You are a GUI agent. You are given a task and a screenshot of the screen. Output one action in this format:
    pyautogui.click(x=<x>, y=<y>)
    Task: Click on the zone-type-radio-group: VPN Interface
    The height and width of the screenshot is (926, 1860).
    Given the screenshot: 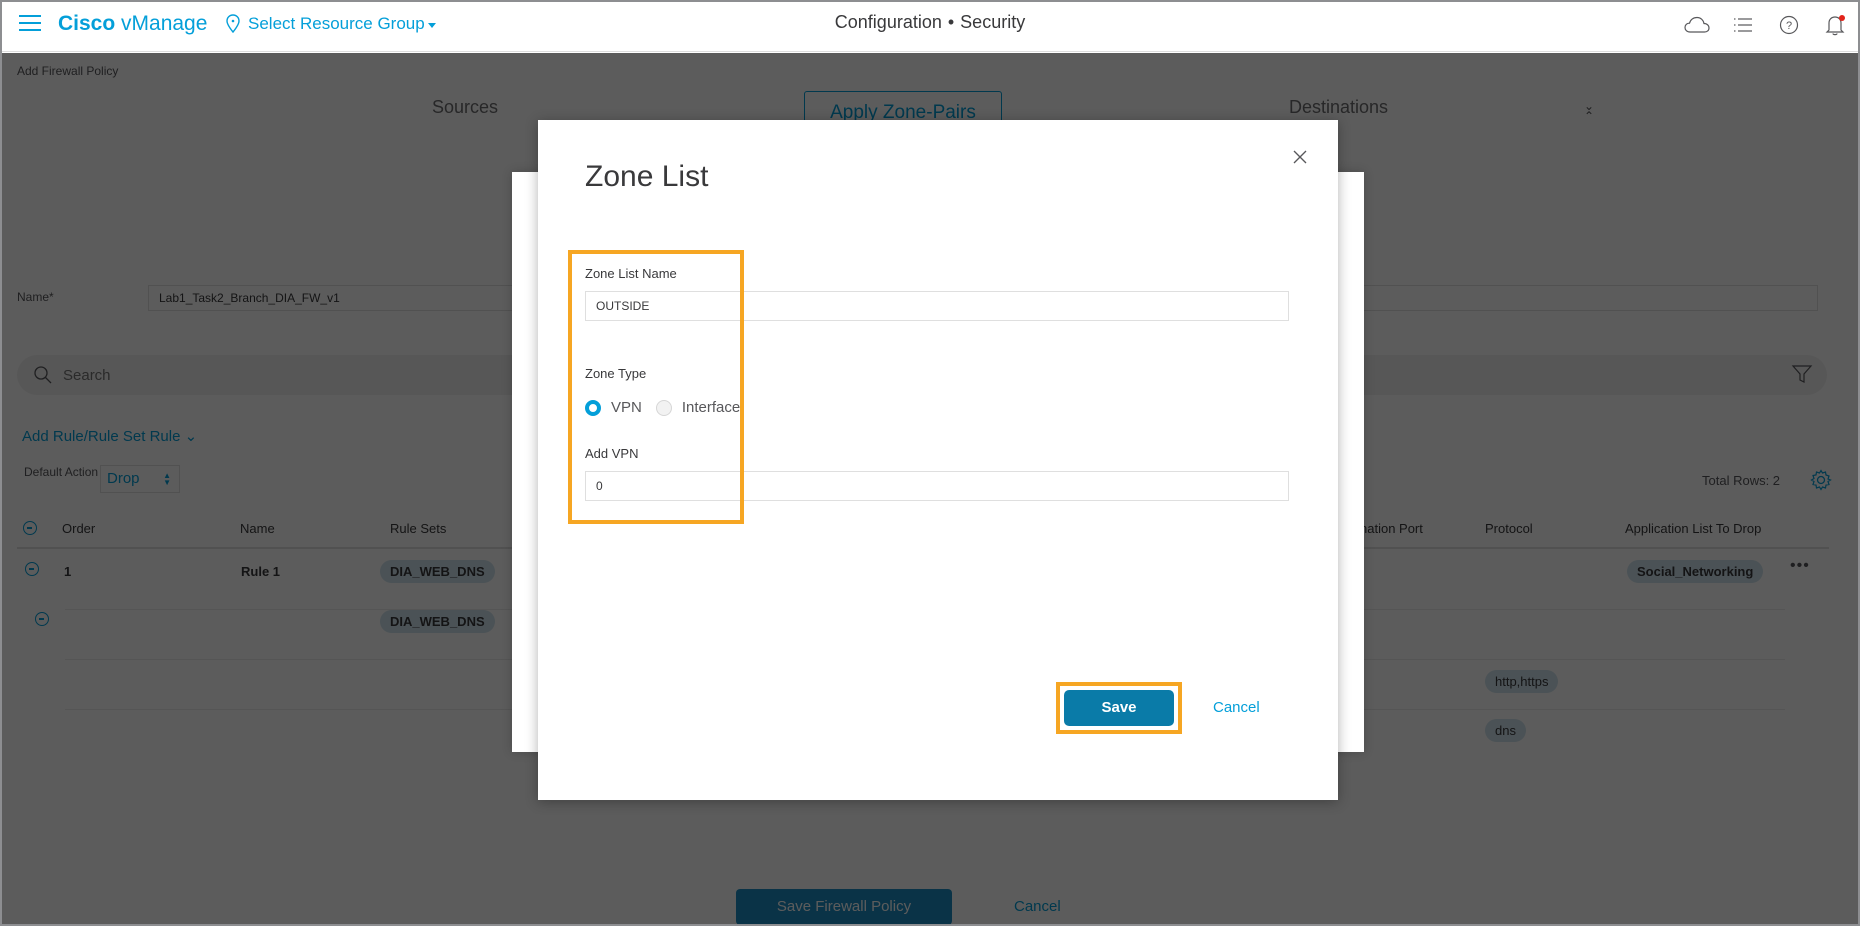 What is the action you would take?
    pyautogui.click(x=669, y=407)
    